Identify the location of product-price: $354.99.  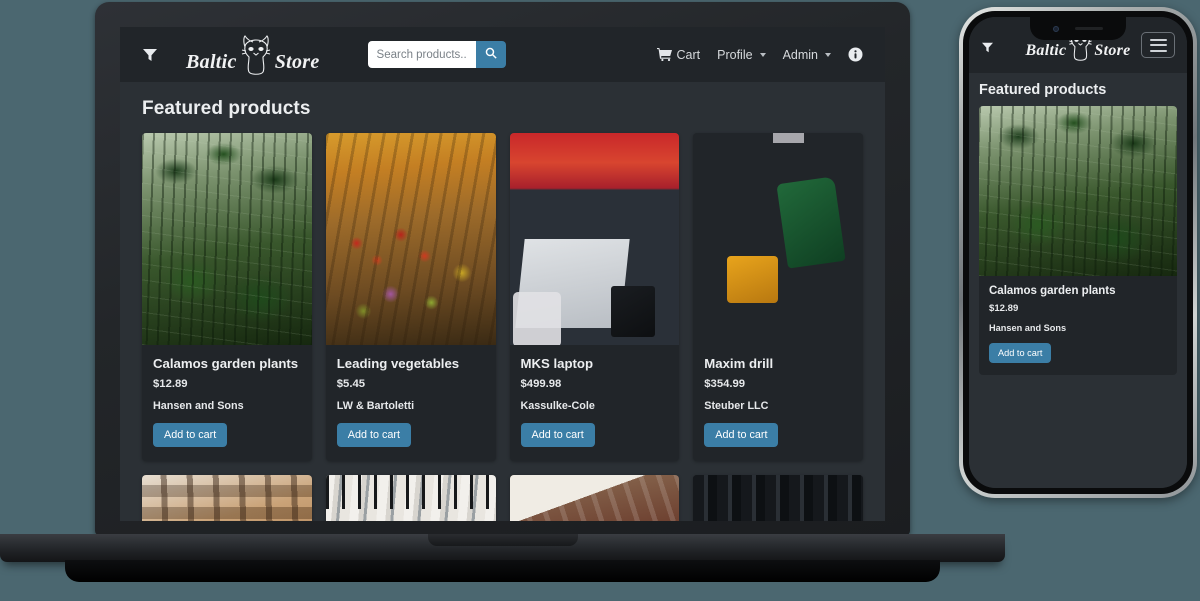
(725, 384).